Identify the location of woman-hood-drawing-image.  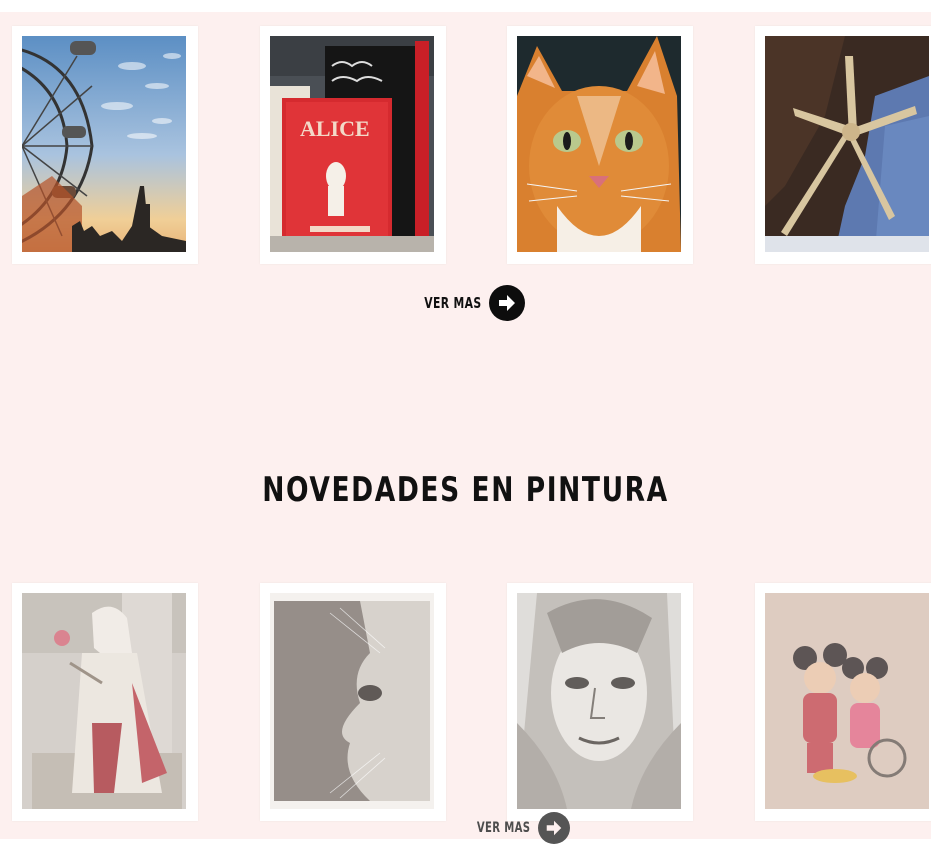
(599, 701).